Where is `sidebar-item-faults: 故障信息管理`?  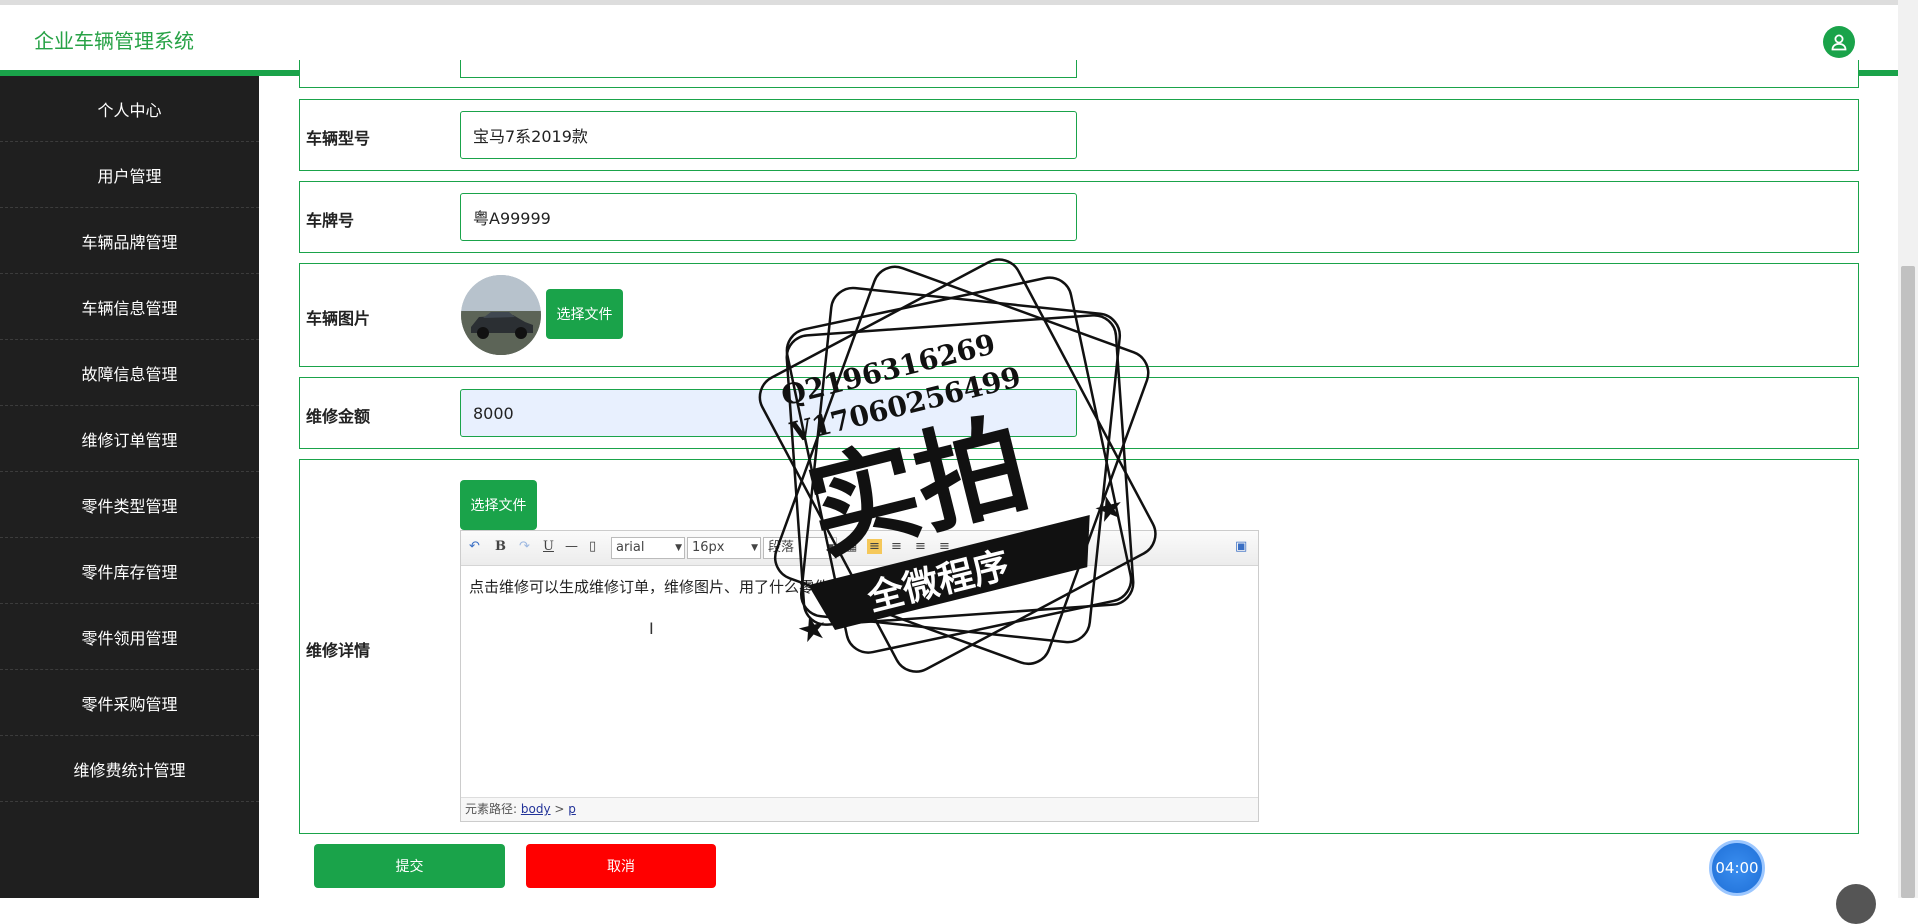
sidebar-item-faults: 故障信息管理 is located at coordinates (129, 373).